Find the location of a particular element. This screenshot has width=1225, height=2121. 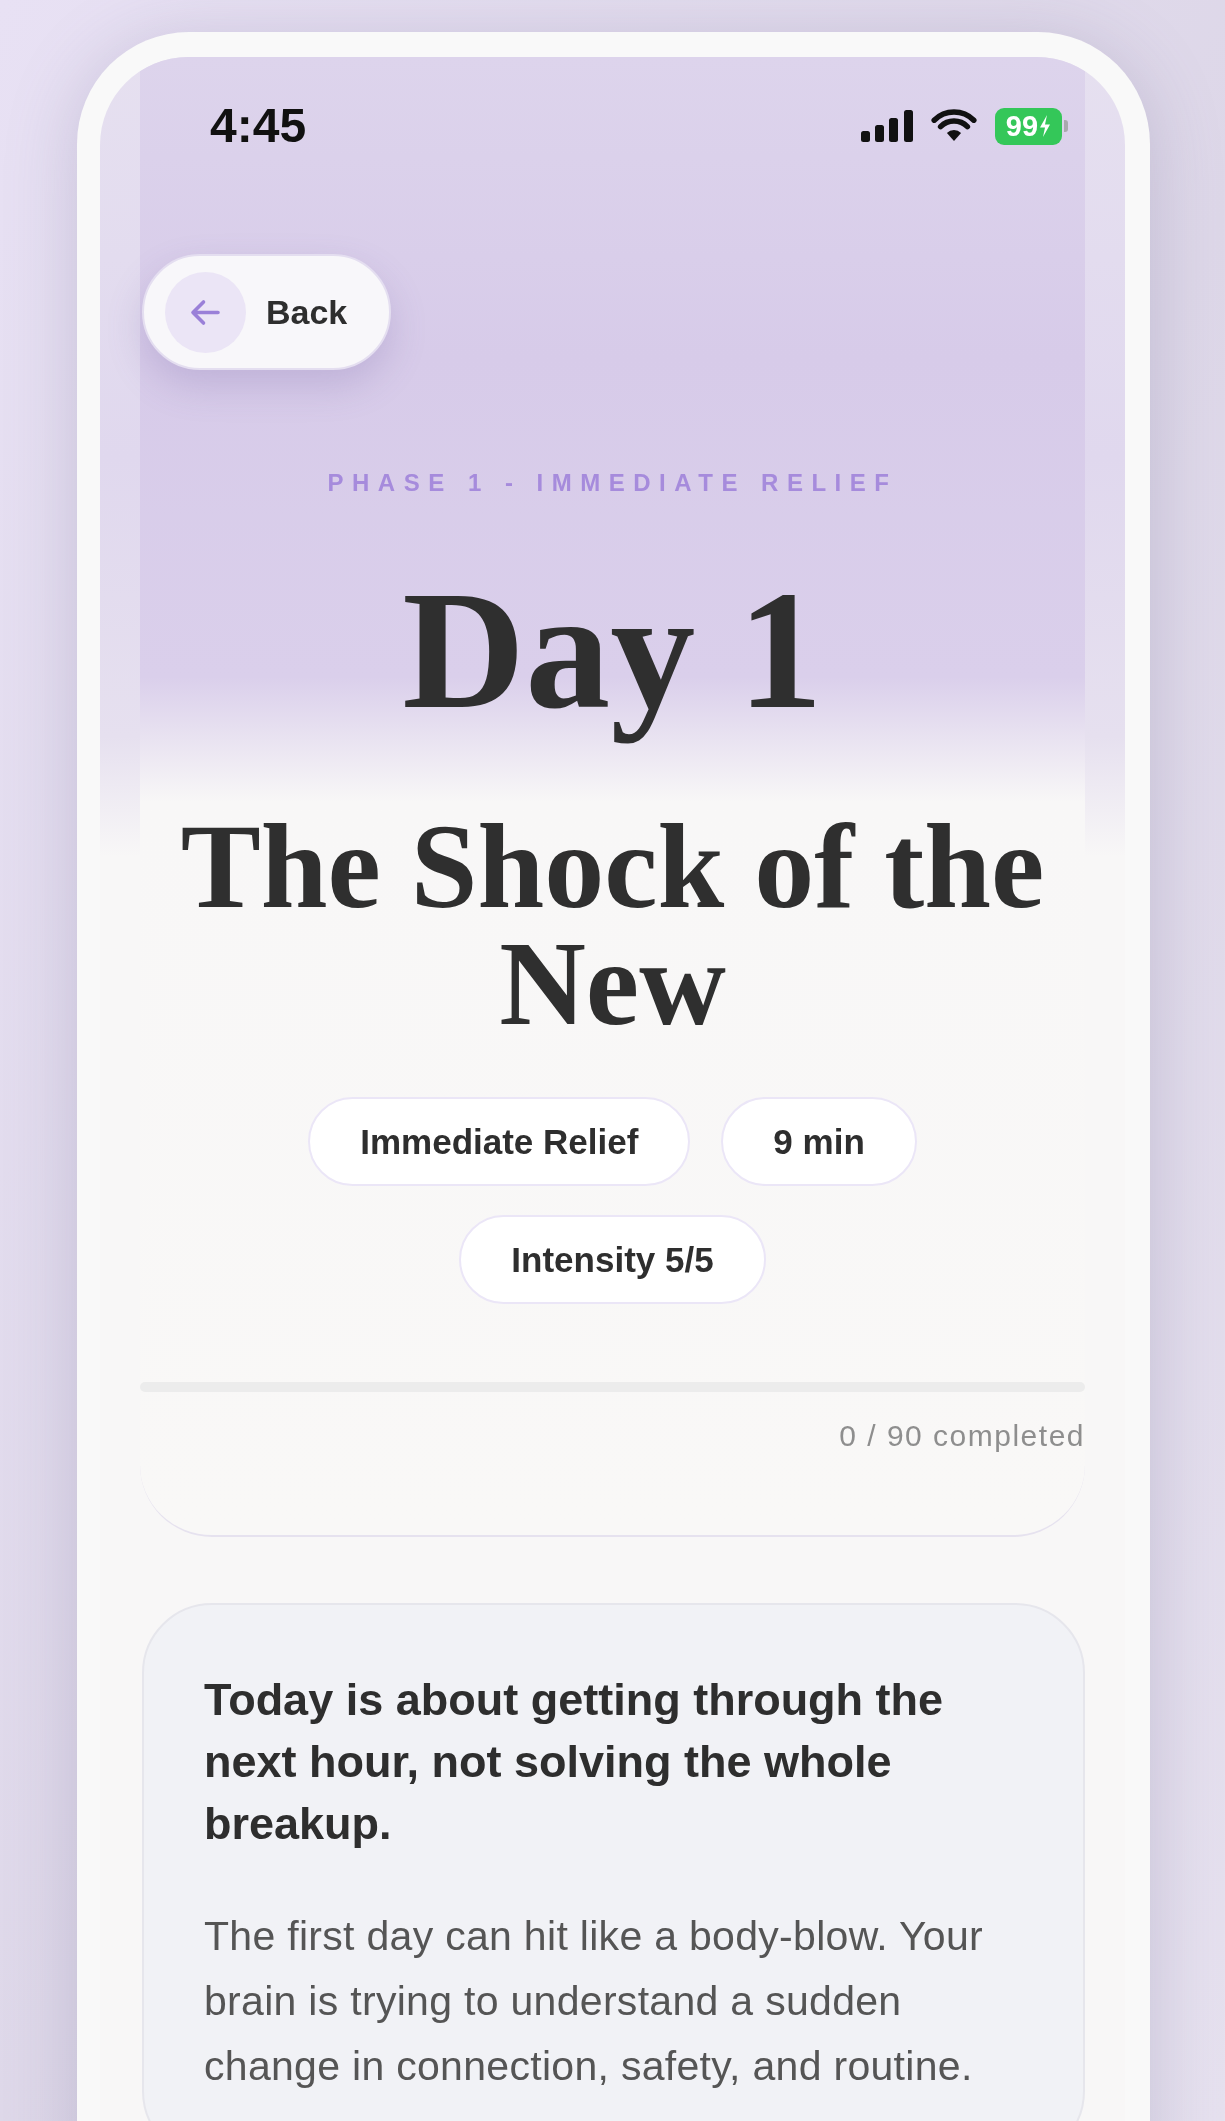

meta-tag: Immediate Relief is located at coordinates (499, 1141).